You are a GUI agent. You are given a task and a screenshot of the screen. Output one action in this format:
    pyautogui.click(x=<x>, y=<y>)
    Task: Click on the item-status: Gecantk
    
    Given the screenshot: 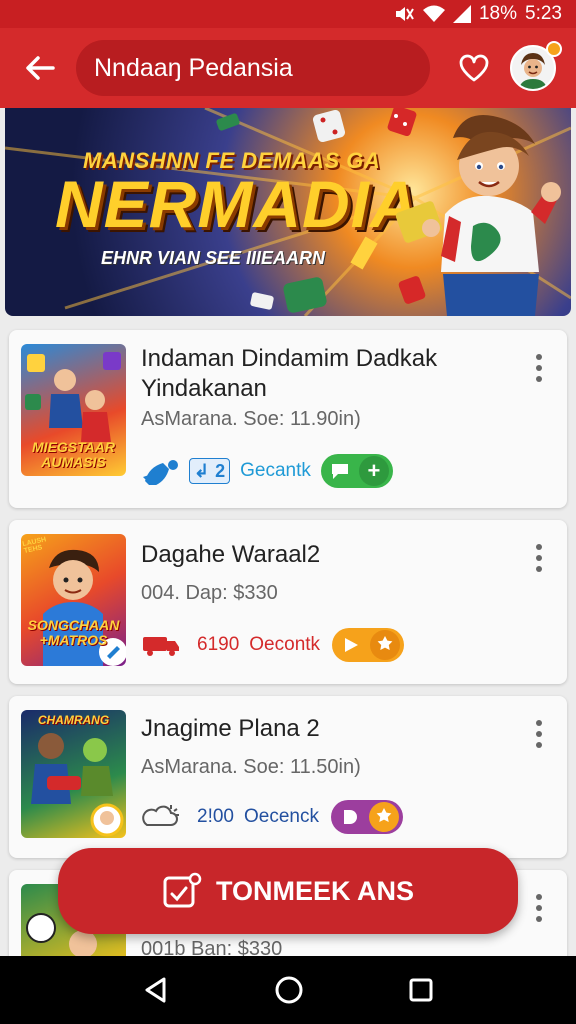 What is the action you would take?
    pyautogui.click(x=275, y=470)
    